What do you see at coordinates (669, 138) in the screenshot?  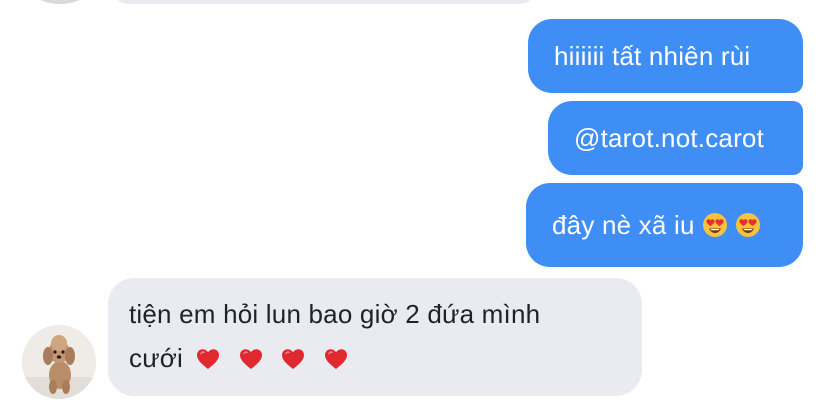 I see `message-text: @tarot.not.carot` at bounding box center [669, 138].